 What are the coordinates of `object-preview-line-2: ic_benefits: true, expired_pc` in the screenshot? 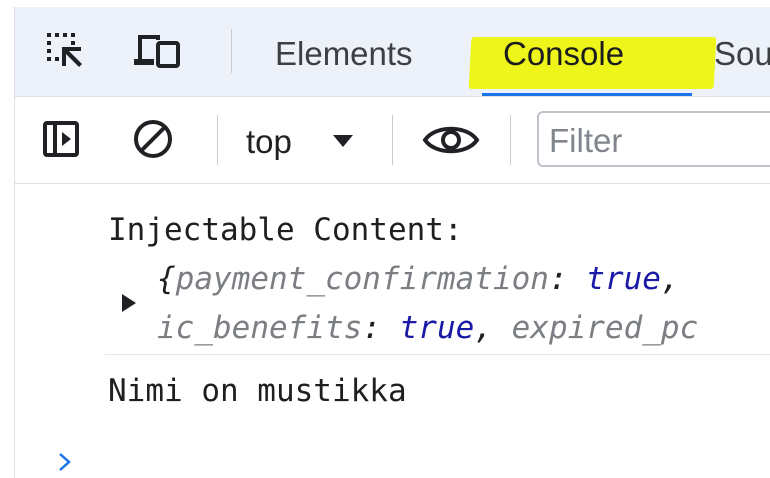 It's located at (428, 328).